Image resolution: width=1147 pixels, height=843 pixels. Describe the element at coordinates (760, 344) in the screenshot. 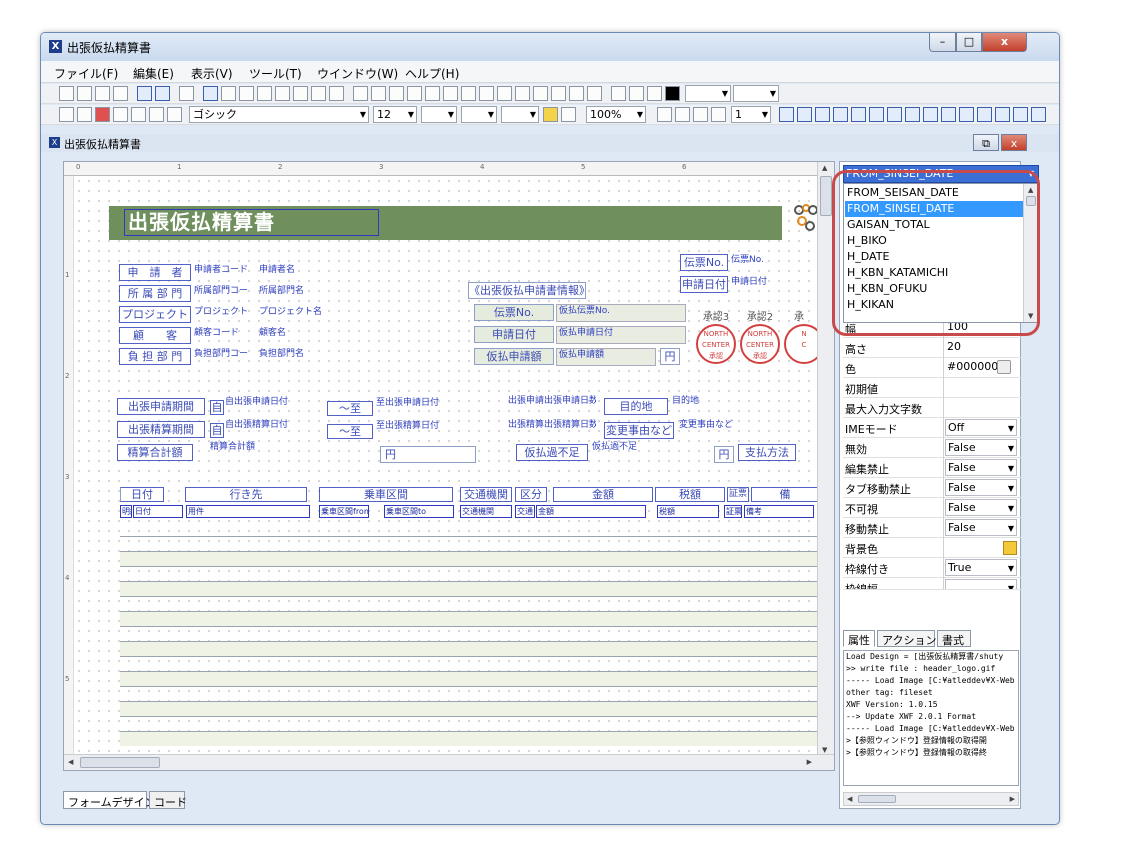

I see `approval-stamp: NORTH CENTER 承認` at that location.